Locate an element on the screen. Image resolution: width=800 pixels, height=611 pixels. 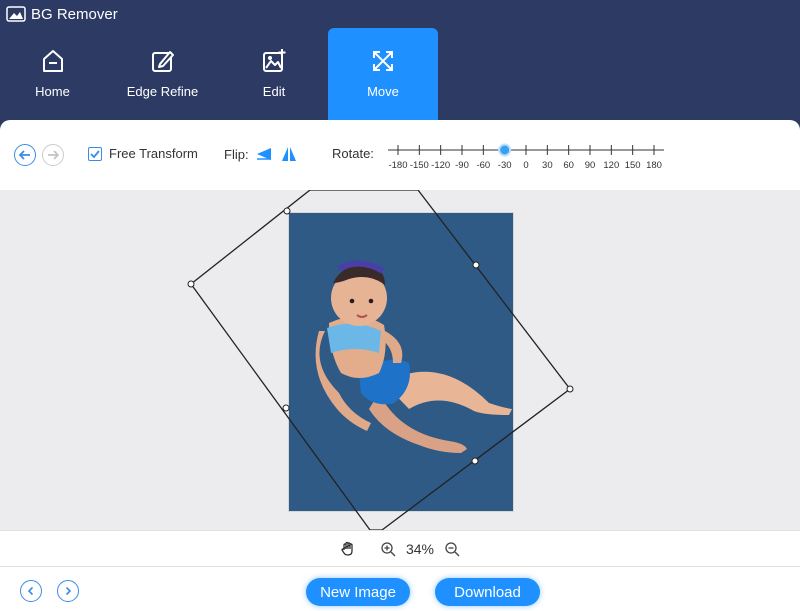
rotate-tick-label: -30 is located at coordinates (505, 165).